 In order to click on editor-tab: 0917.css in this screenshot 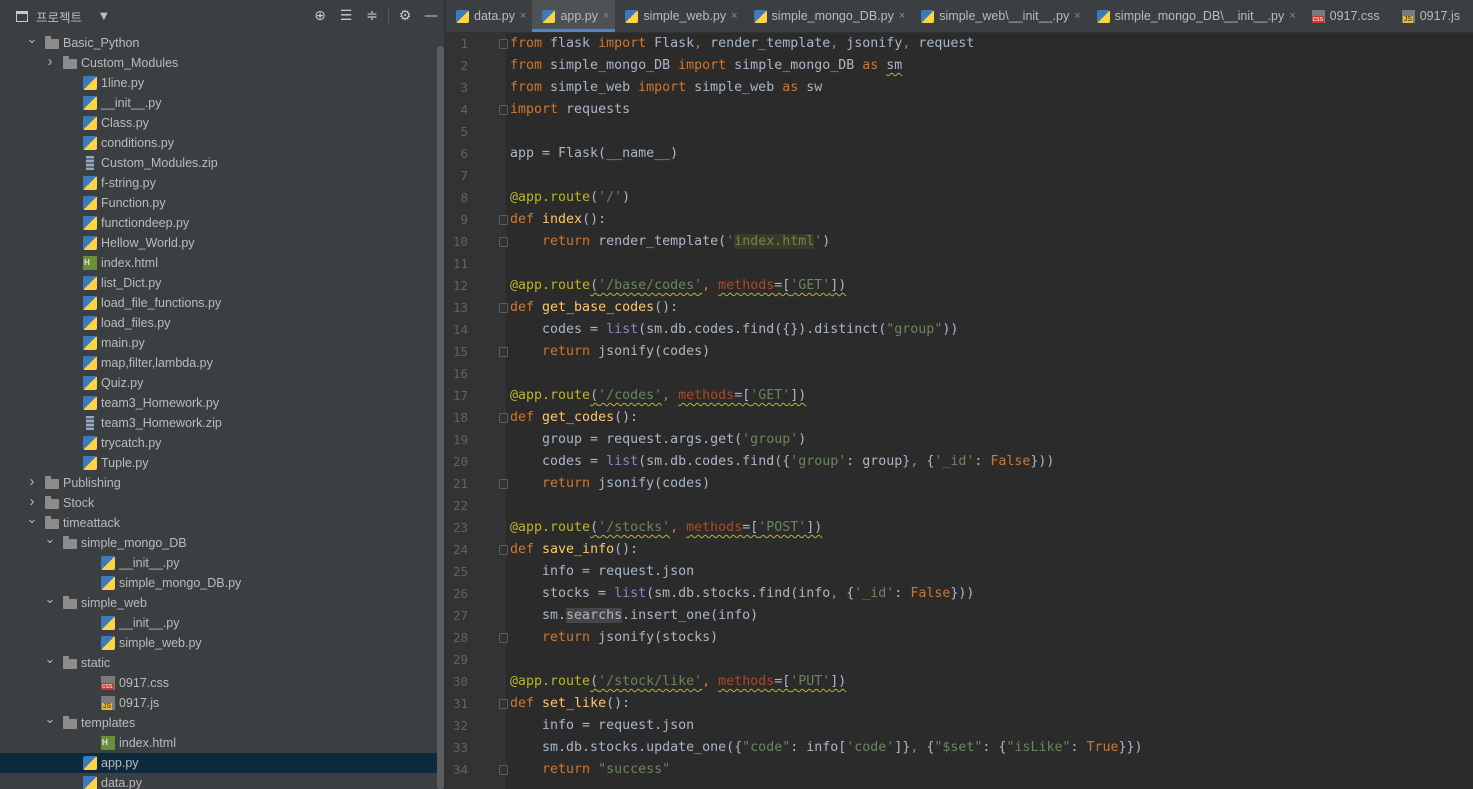, I will do `click(1347, 16)`.